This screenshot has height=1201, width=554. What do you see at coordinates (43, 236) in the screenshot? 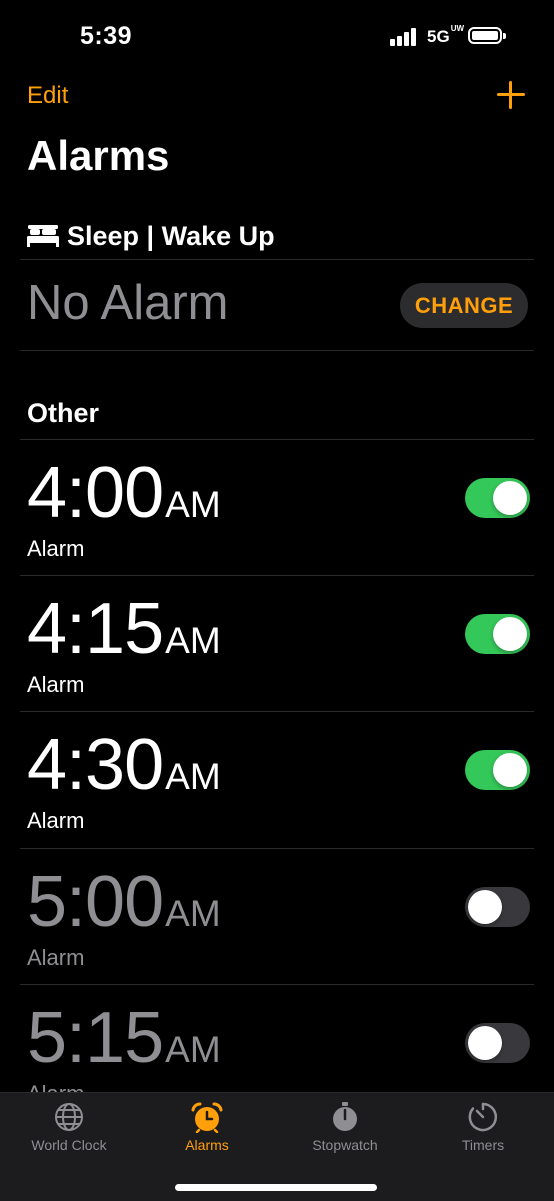
I see `bed-icon` at bounding box center [43, 236].